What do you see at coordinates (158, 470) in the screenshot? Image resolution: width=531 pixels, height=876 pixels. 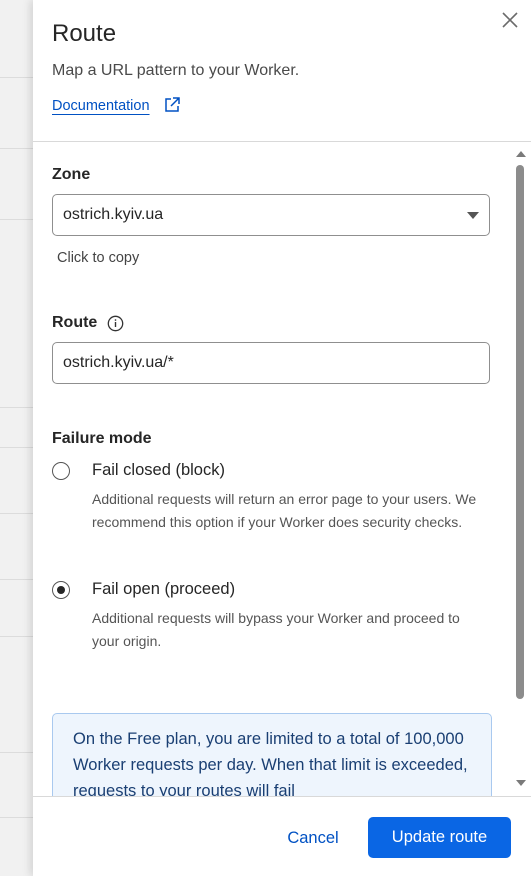 I see `fail-closed-label: Fail closed (block)` at bounding box center [158, 470].